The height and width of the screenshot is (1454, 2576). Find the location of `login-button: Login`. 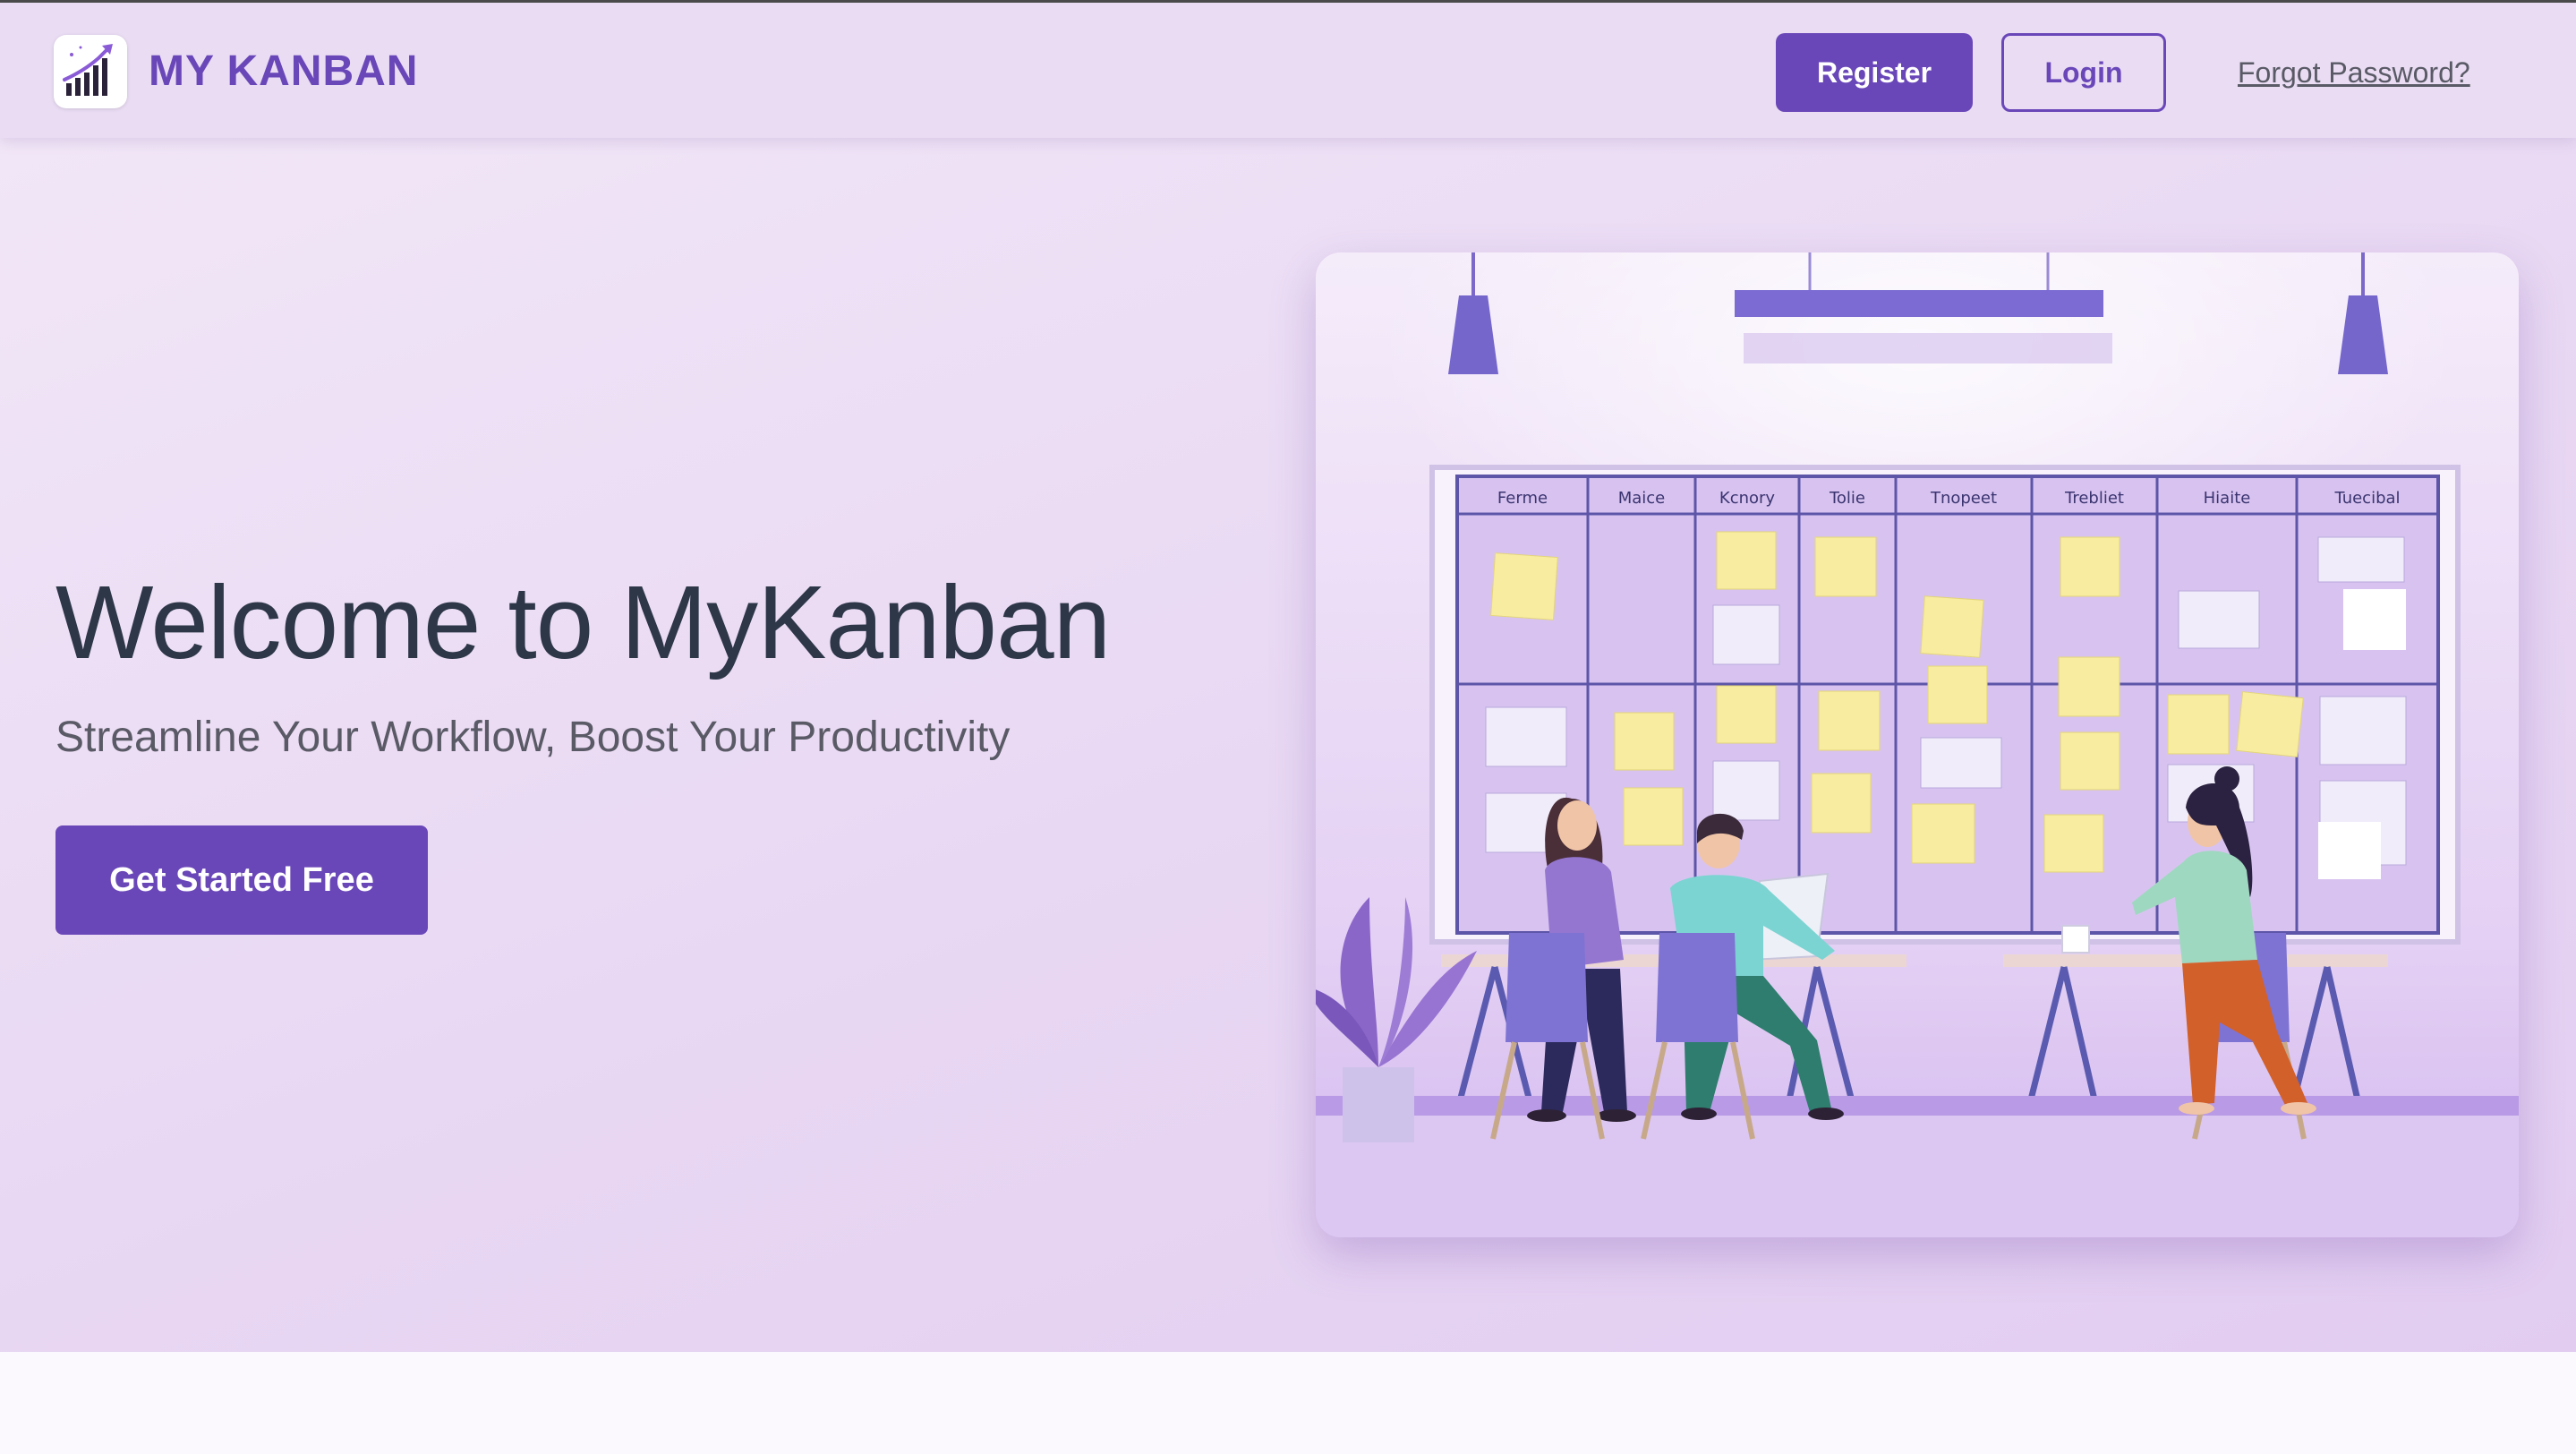

login-button: Login is located at coordinates (2083, 72).